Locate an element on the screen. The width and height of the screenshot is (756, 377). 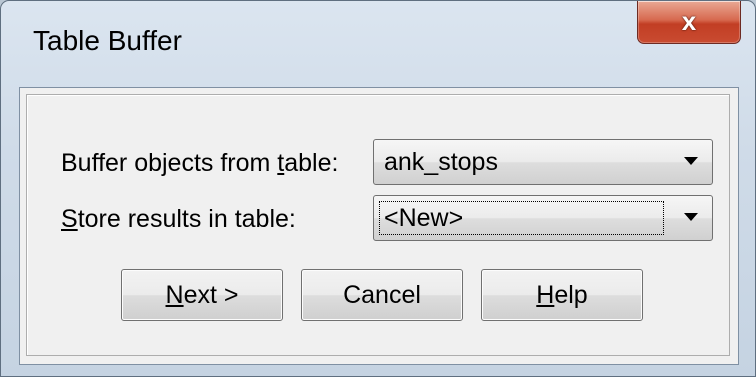
store-results-label: Store results in table: is located at coordinates (178, 219).